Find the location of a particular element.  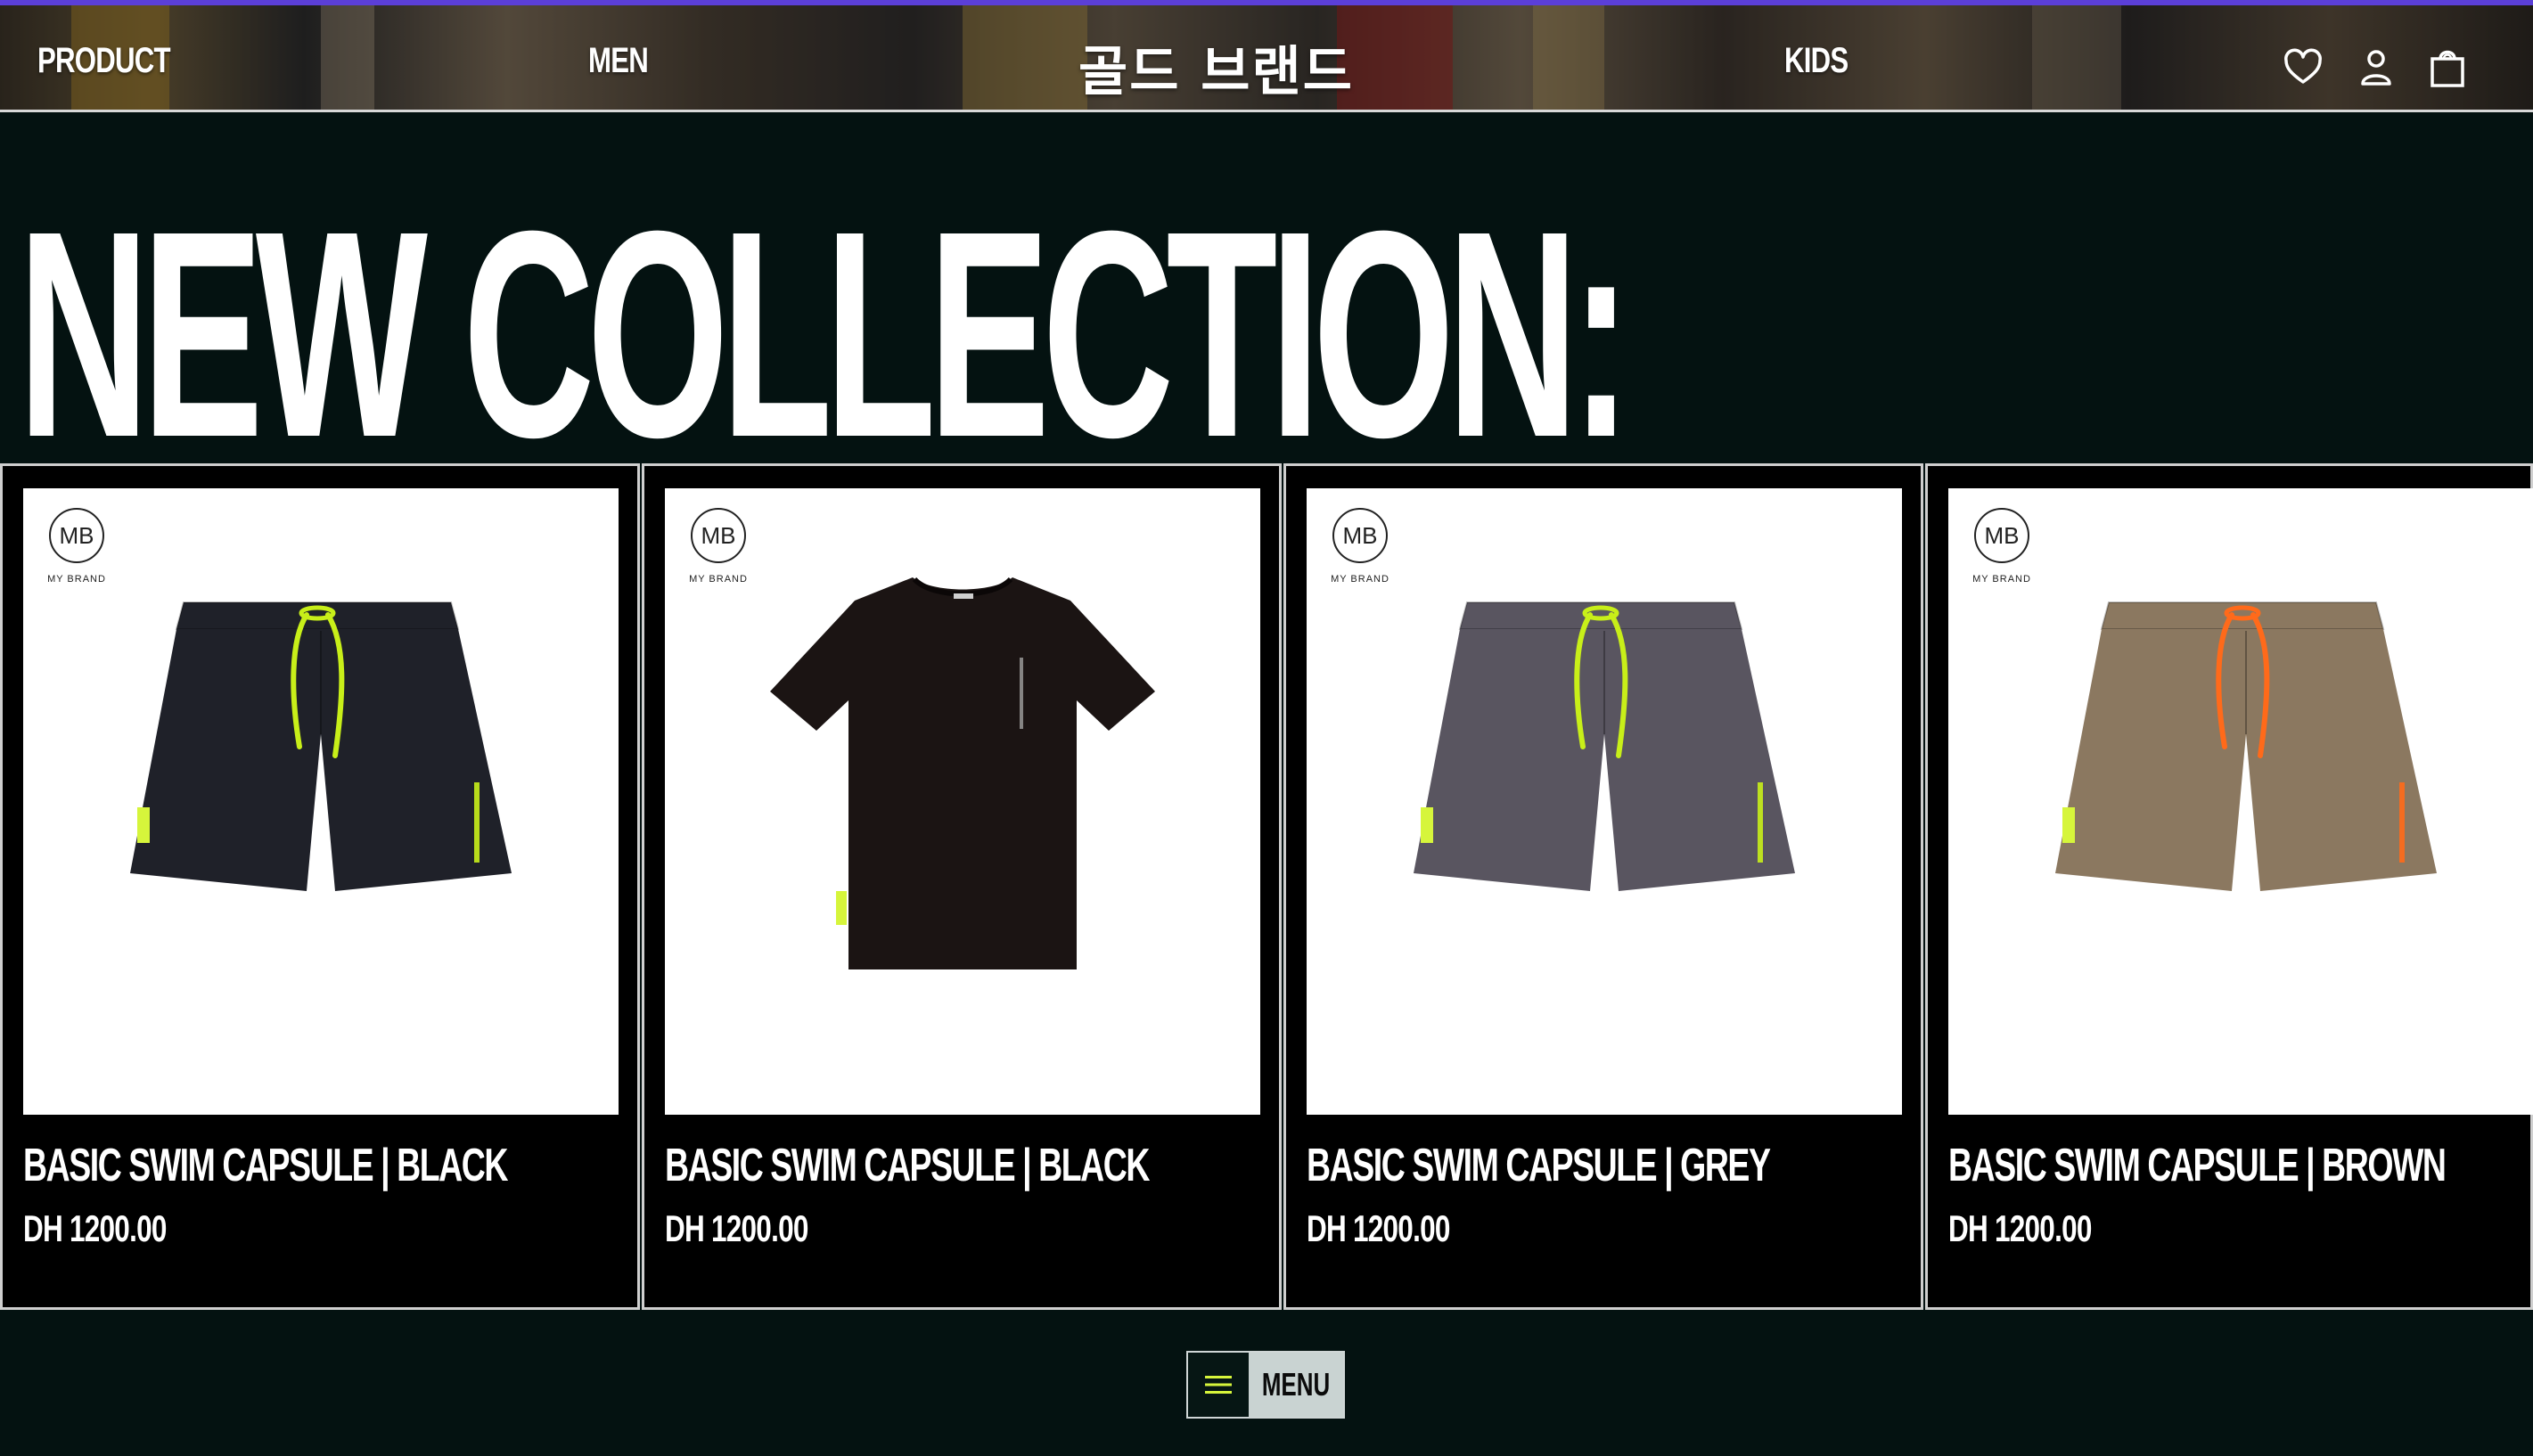

tshirt-image is located at coordinates (962, 773).